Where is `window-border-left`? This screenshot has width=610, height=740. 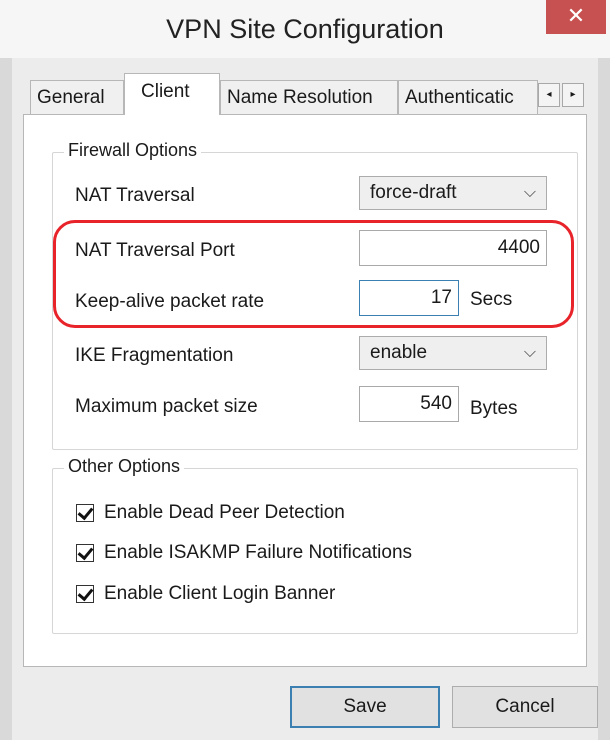
window-border-left is located at coordinates (6, 399).